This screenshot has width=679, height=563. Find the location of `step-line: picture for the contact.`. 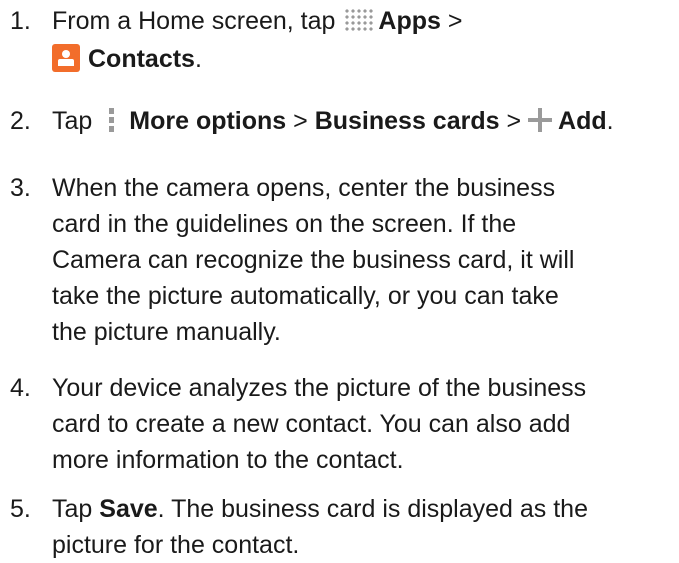

step-line: picture for the contact. is located at coordinates (176, 545).